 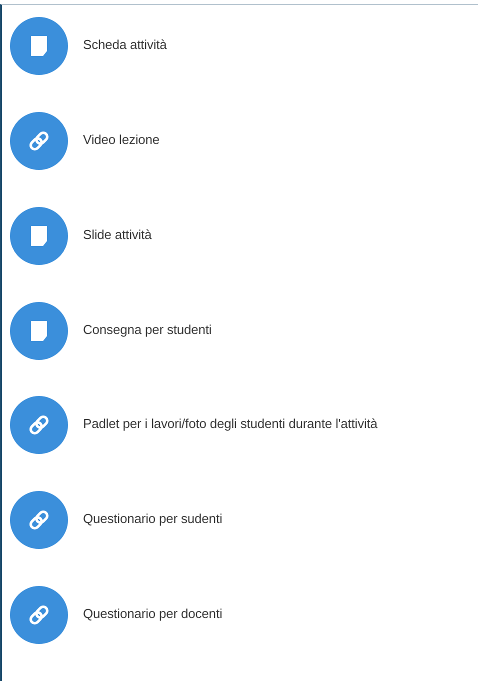 What do you see at coordinates (147, 329) in the screenshot?
I see `activity-link: Consegna per studenti` at bounding box center [147, 329].